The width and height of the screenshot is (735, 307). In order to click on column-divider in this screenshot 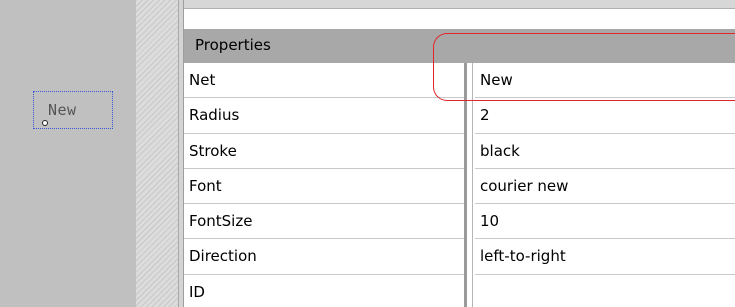, I will do `click(469, 185)`.